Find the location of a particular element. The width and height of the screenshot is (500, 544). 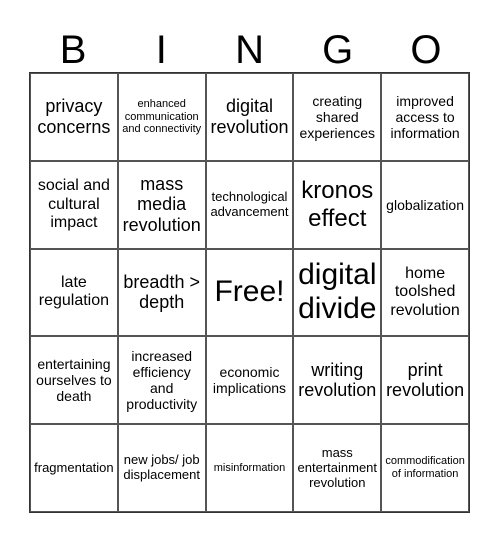

bingo-cell: social and cultural impact is located at coordinates (74, 204).